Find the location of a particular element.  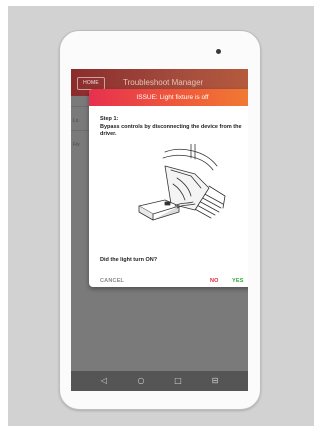

front-camera is located at coordinates (218, 51).